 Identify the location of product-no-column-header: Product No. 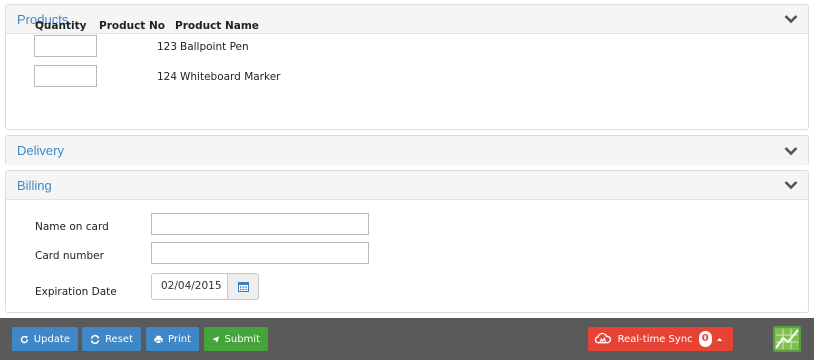
(132, 26).